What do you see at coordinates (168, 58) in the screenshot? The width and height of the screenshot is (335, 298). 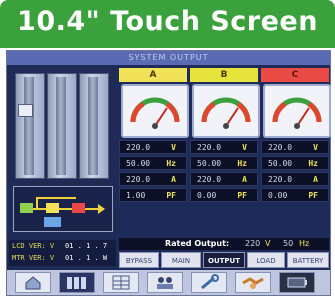 I see `screen-title: SYSTEM OUTPUT` at bounding box center [168, 58].